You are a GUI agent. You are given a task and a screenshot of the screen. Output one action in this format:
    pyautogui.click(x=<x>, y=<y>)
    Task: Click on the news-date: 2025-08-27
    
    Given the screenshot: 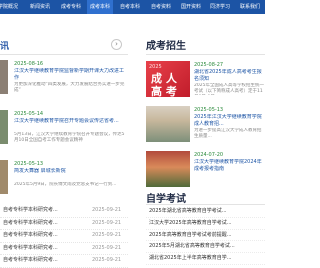 What is the action you would take?
    pyautogui.click(x=209, y=65)
    